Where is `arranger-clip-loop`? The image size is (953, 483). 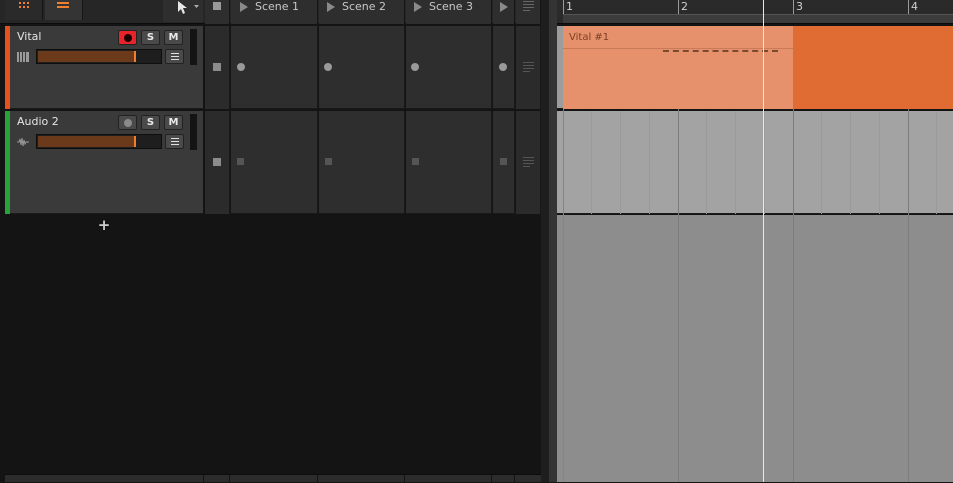
arranger-clip-loop is located at coordinates (873, 67).